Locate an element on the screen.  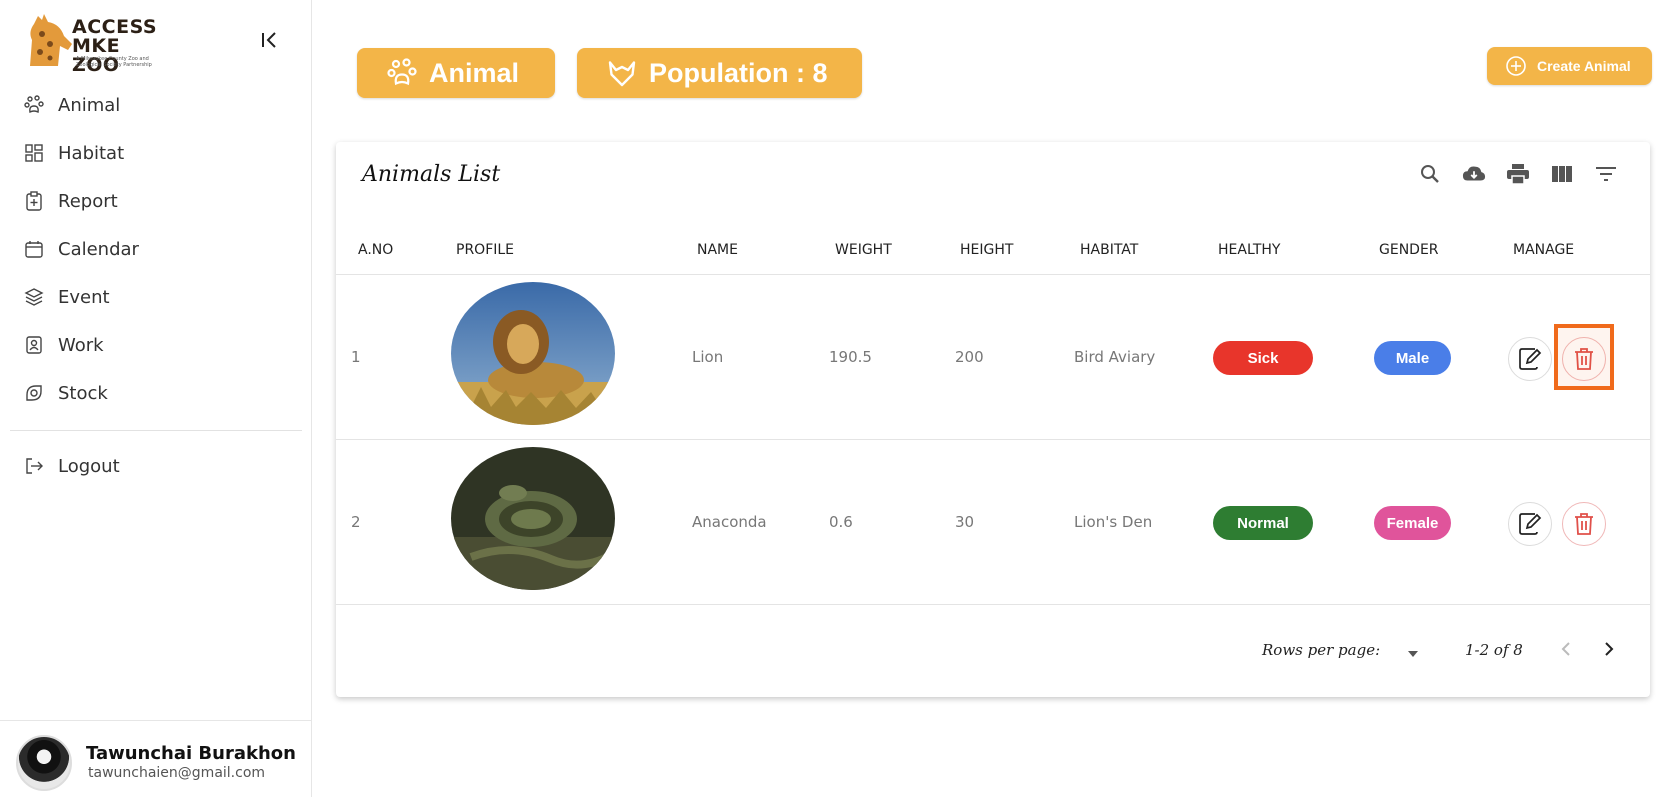
logout-section: Logout is located at coordinates (156, 466).